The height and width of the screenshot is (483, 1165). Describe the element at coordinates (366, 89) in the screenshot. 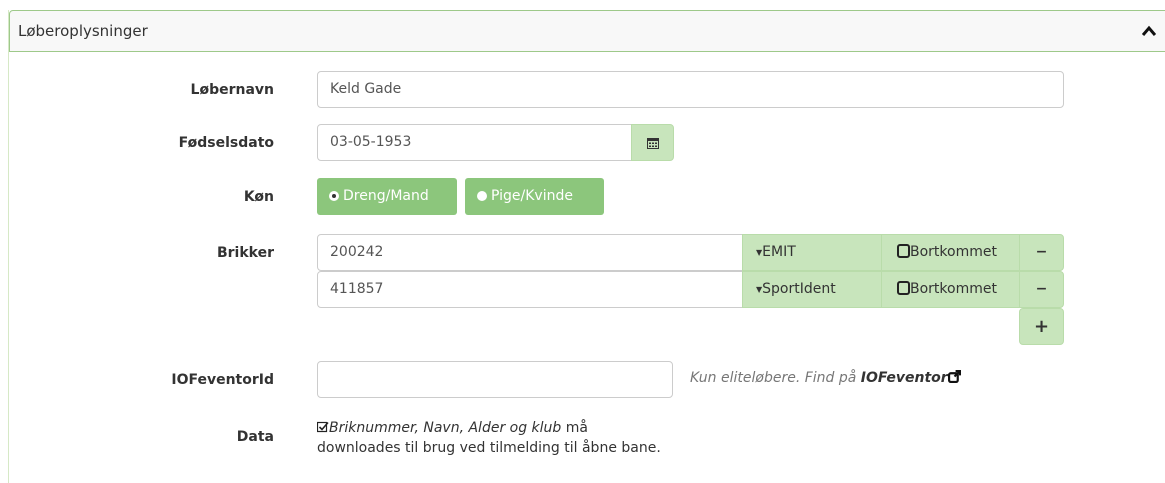

I see `runner-name-value: Keld Gade` at that location.